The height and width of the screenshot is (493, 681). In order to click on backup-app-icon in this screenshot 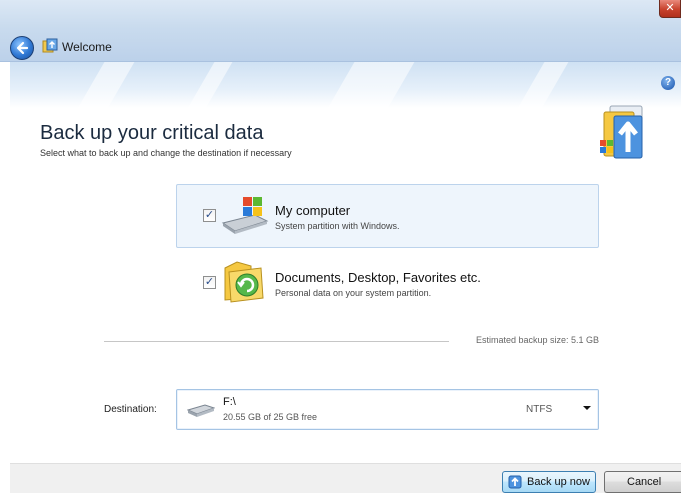, I will do `click(50, 45)`.